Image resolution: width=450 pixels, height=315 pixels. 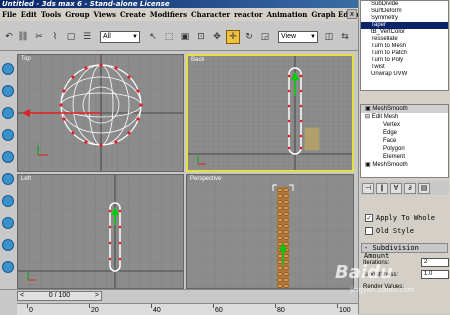 What do you see at coordinates (404, 157) in the screenshot?
I see `stack-item: Element` at bounding box center [404, 157].